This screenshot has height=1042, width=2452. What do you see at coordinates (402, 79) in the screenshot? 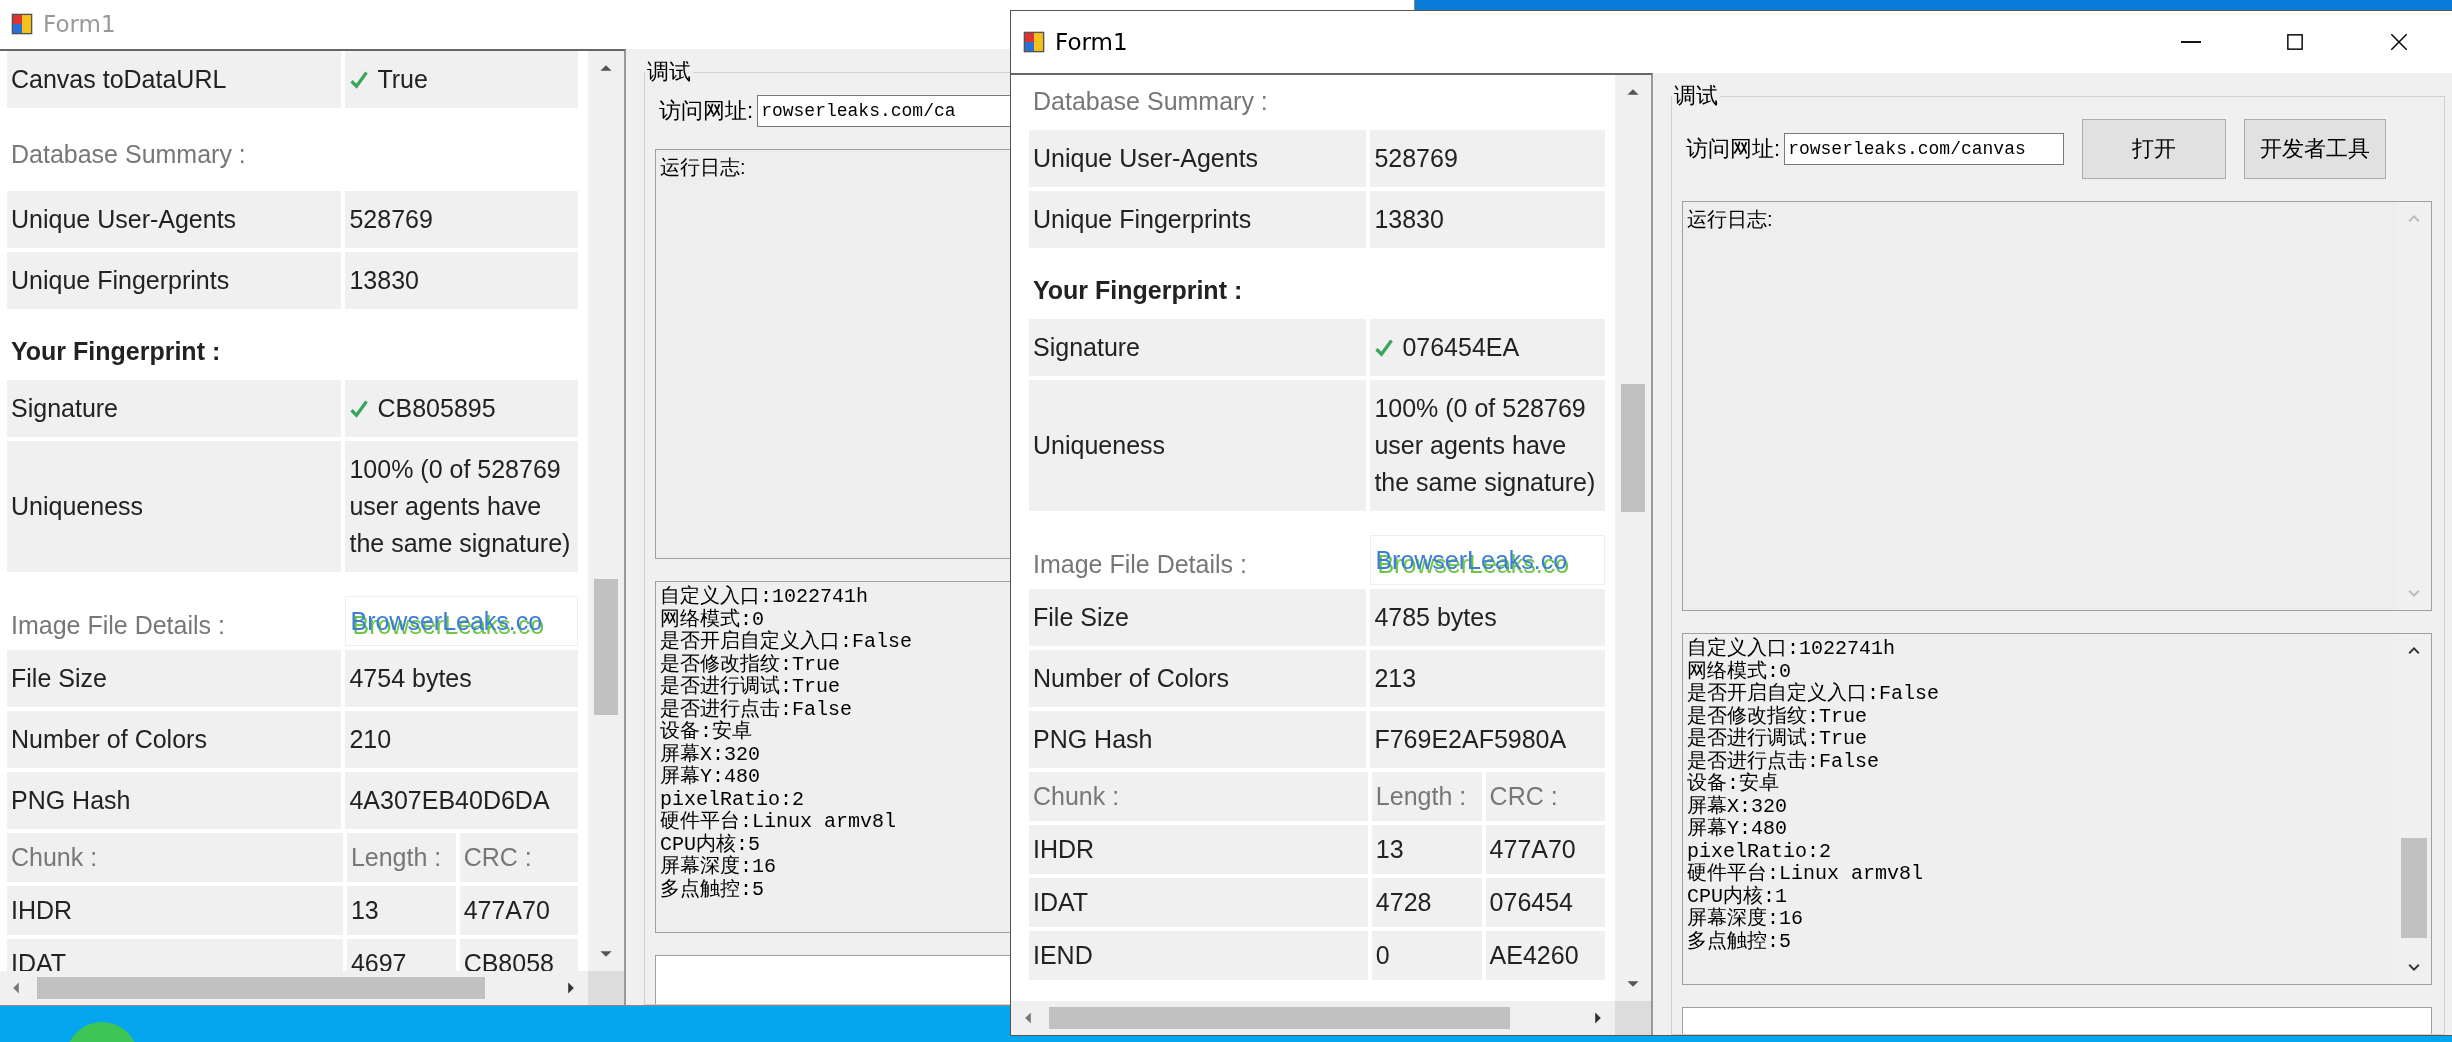
I see `cell-value: True` at bounding box center [402, 79].